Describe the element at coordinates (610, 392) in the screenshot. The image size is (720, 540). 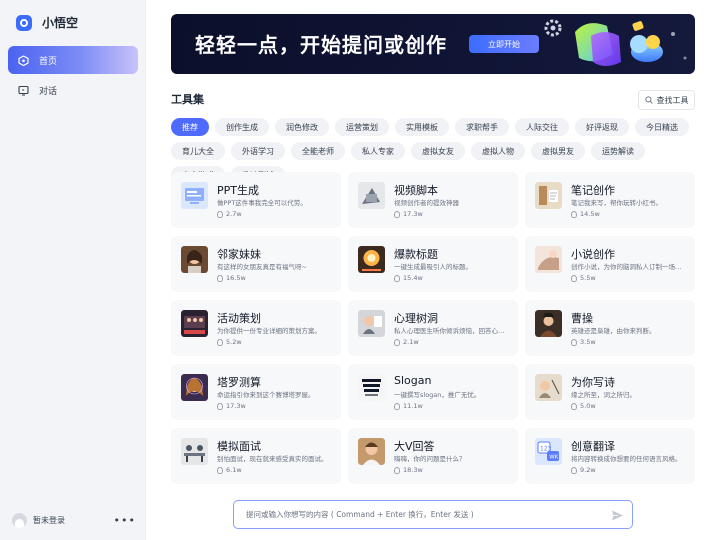
I see `tool-card: 为你写诗 缘之所至，词之所归。 5.0w` at that location.